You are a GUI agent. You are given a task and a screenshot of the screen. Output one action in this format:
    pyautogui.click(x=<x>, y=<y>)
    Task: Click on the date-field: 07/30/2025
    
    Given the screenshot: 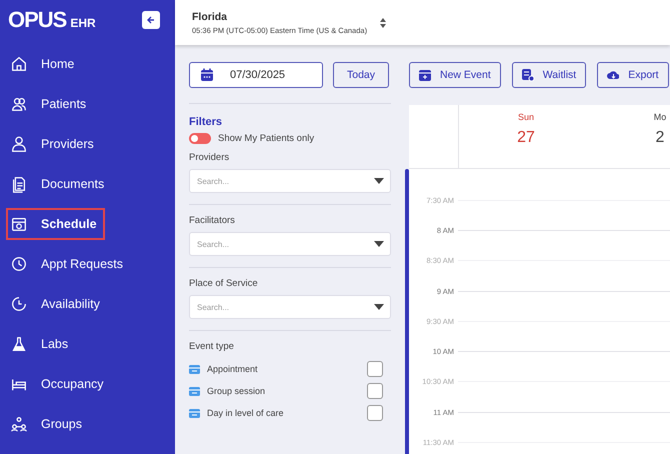 What is the action you would take?
    pyautogui.click(x=256, y=75)
    